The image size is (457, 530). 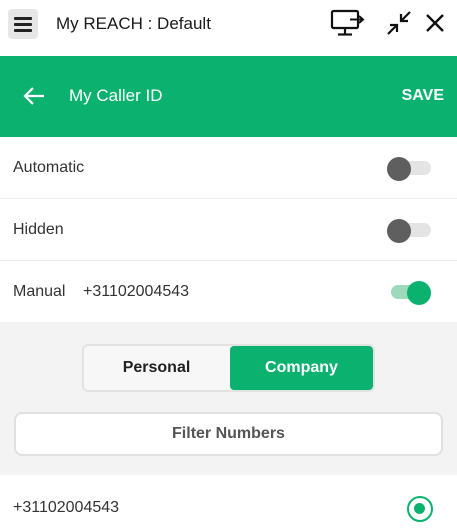 I want to click on app-title: My REACH : Default, so click(x=133, y=23).